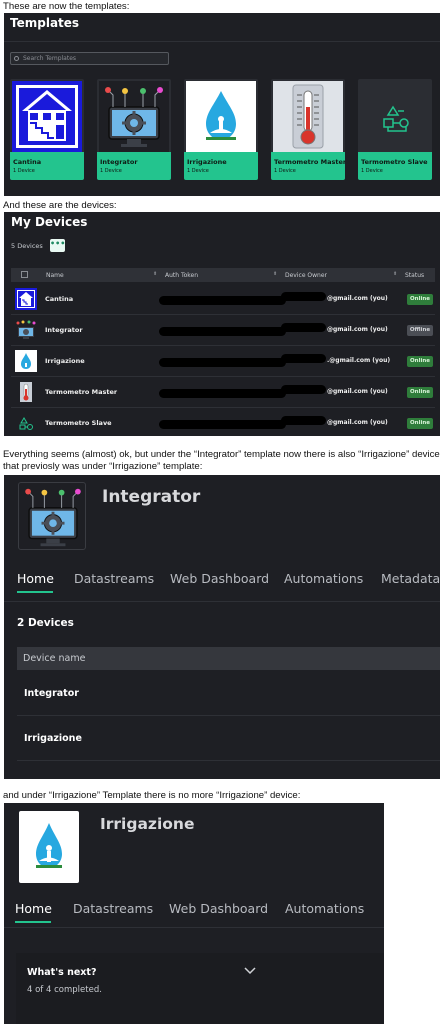  Describe the element at coordinates (151, 497) in the screenshot. I see `template-title: Integrator` at that location.